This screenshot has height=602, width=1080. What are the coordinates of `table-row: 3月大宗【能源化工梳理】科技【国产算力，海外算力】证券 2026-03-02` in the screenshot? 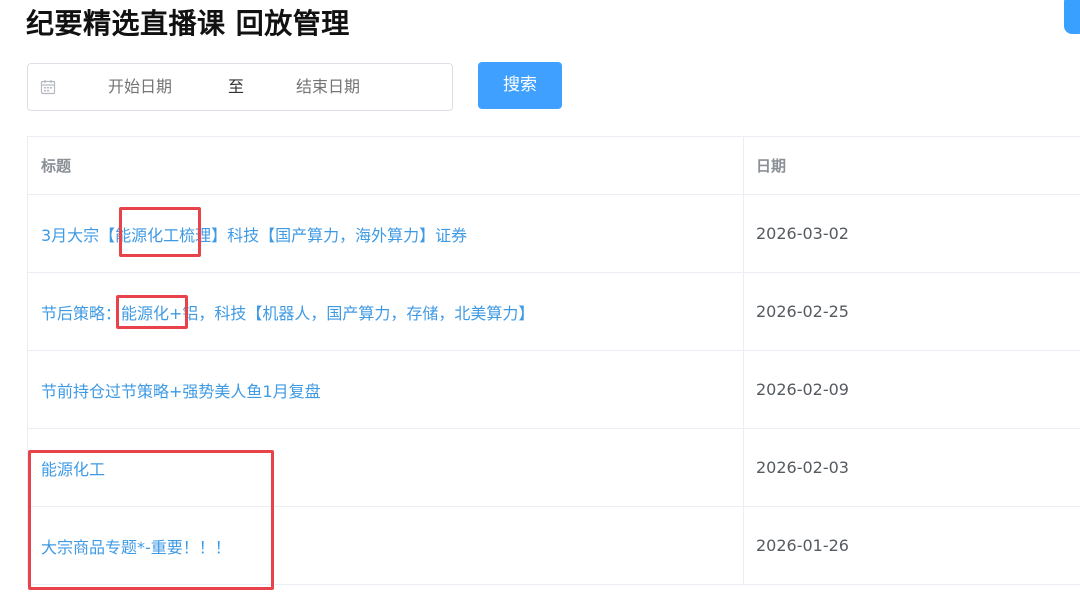 It's located at (554, 234).